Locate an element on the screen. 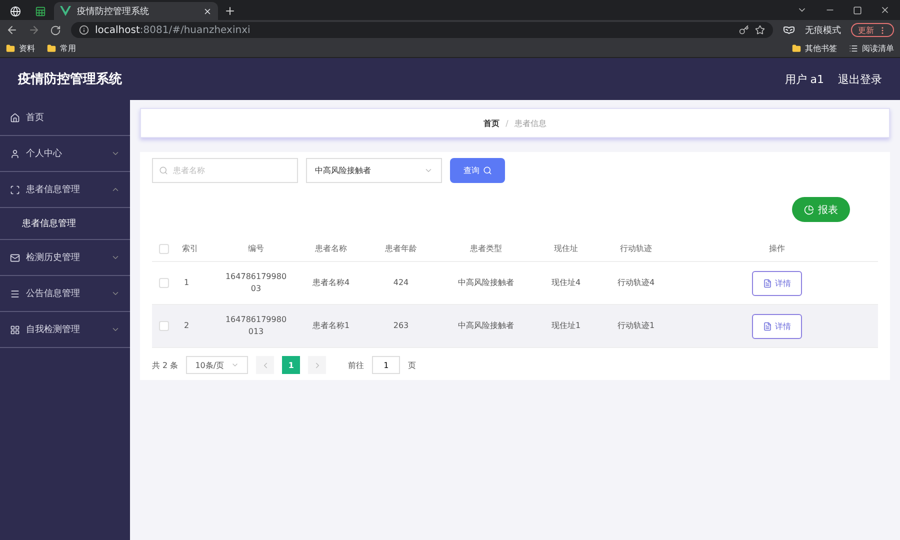 This screenshot has width=900, height=540. sidebar-item: 个人中心 is located at coordinates (65, 154).